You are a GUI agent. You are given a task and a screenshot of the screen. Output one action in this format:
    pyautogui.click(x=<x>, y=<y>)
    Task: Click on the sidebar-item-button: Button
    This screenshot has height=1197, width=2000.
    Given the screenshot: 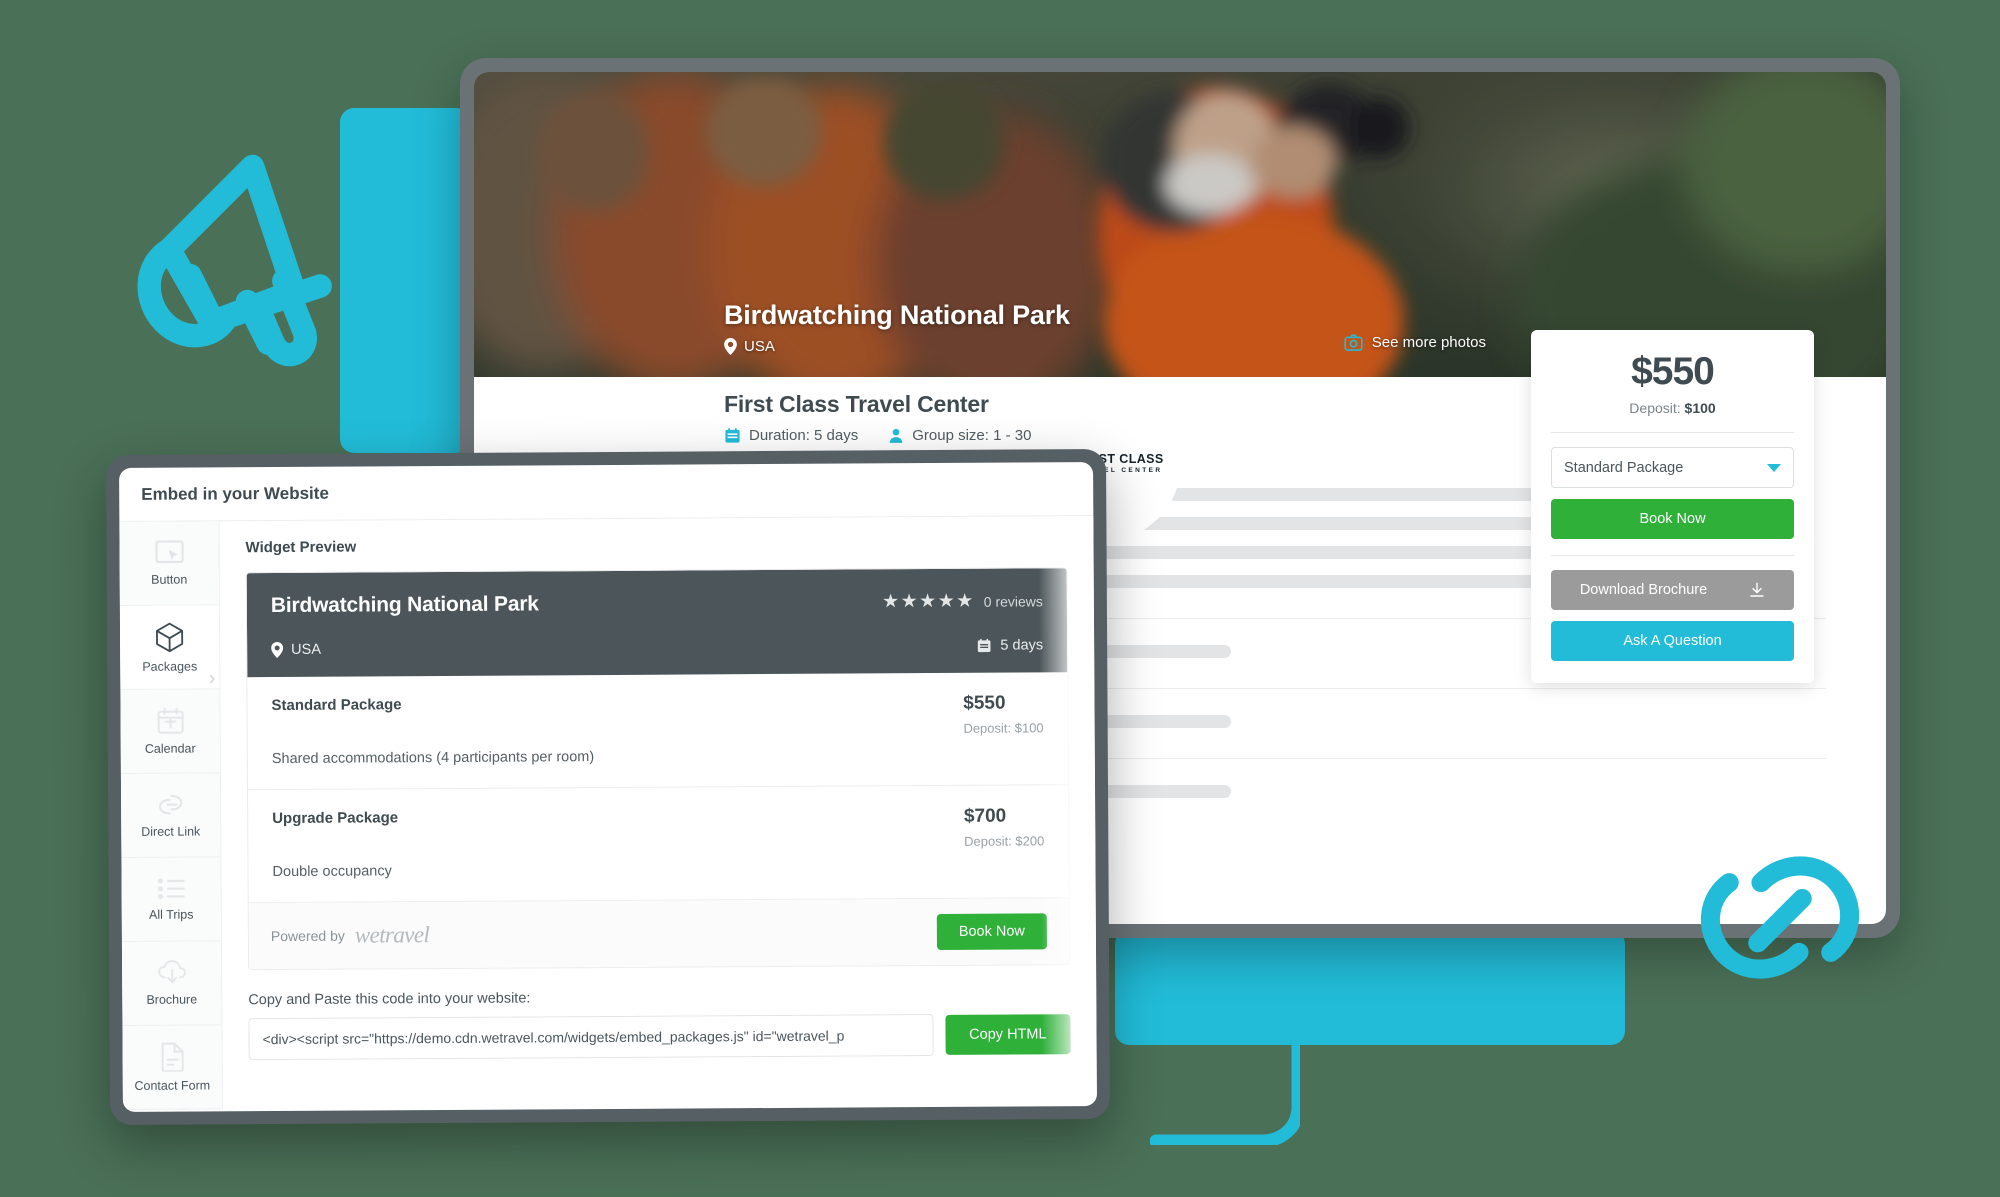 What is the action you would take?
    pyautogui.click(x=169, y=563)
    